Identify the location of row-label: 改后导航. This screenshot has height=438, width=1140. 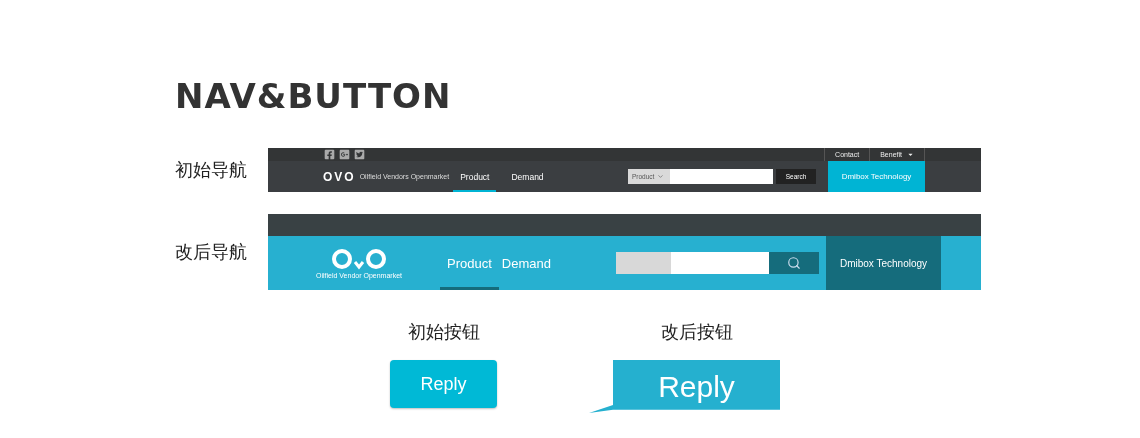
(211, 252).